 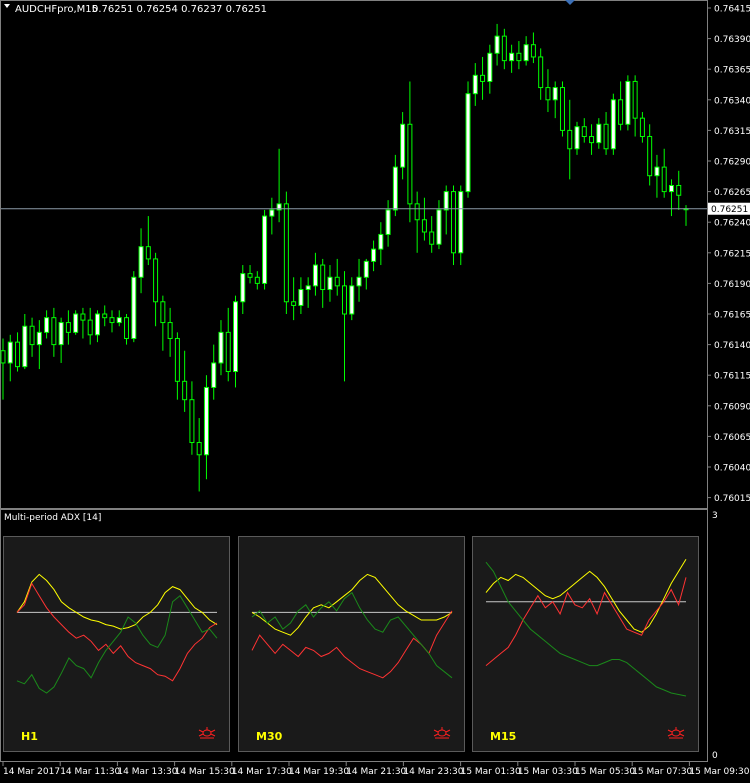 I want to click on price-tick-label: 0.76040, so click(x=732, y=469).